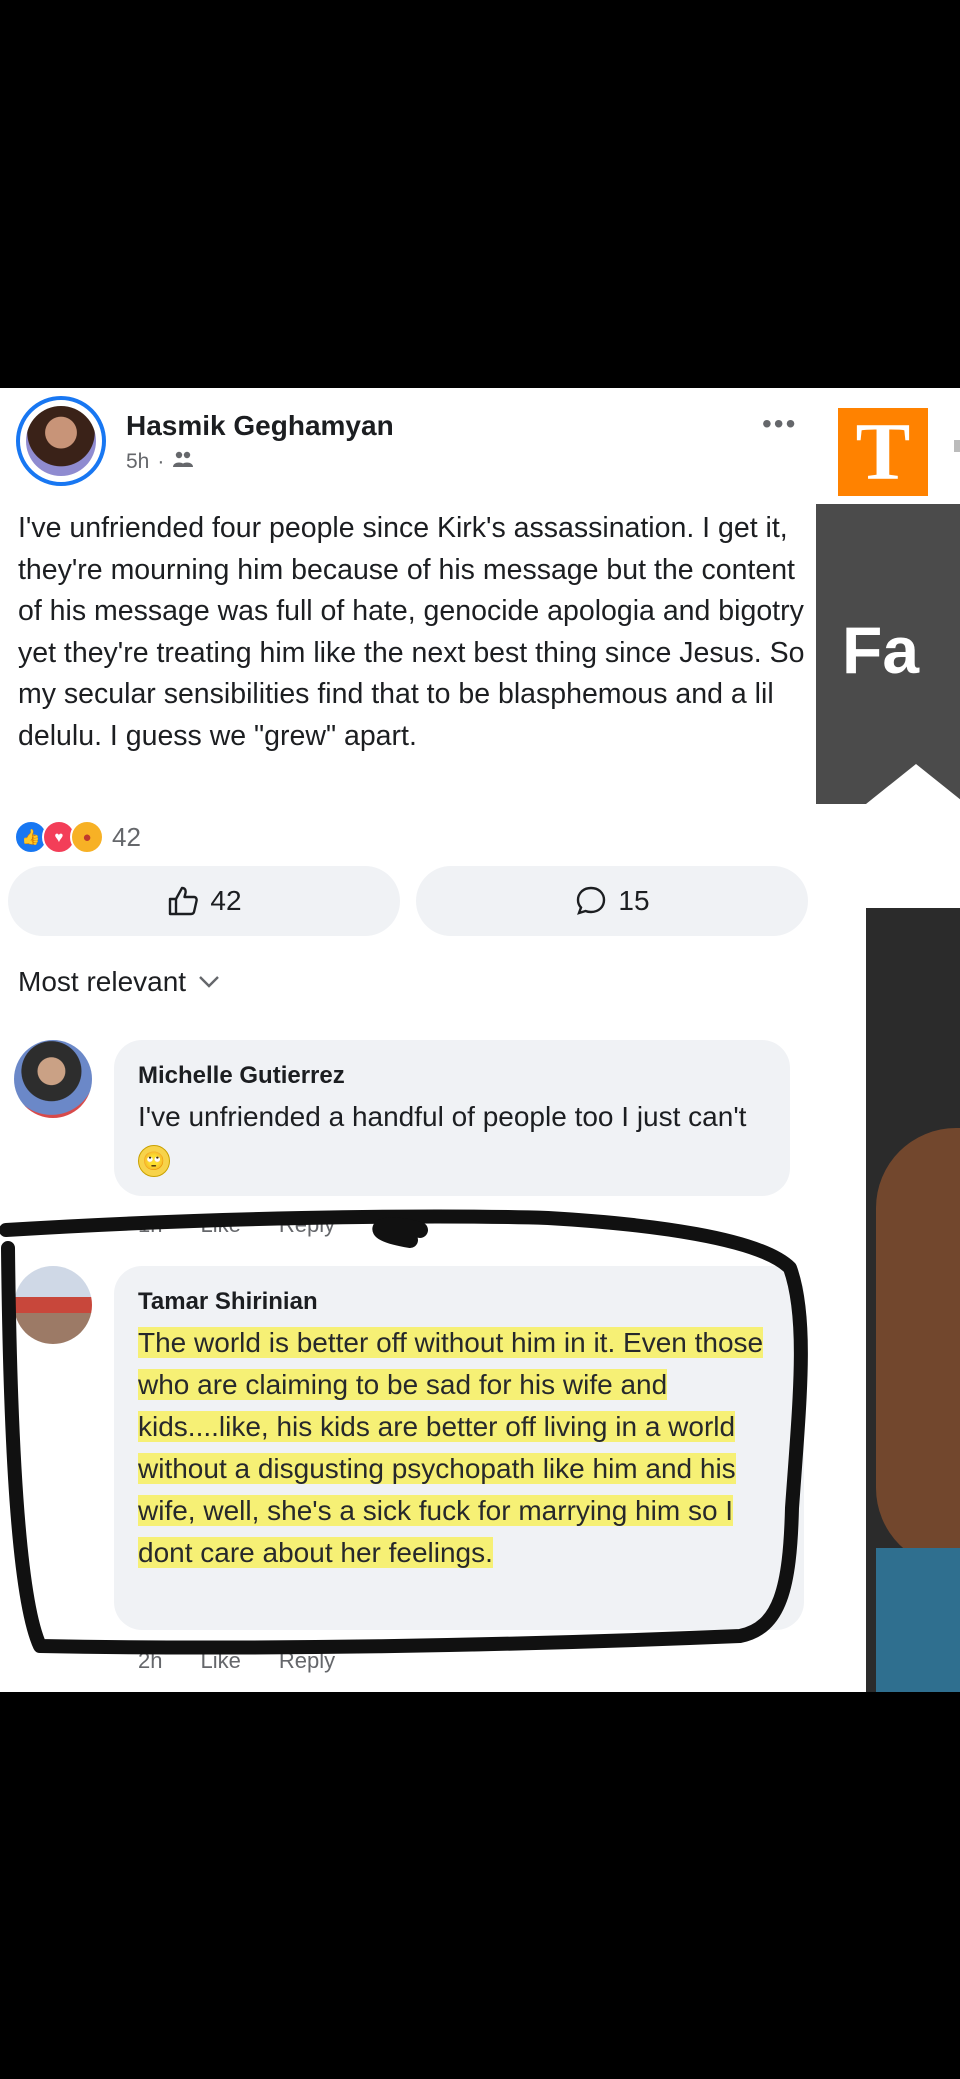 This screenshot has width=960, height=2079. Describe the element at coordinates (150, 1661) in the screenshot. I see `comment-time: 2h` at that location.